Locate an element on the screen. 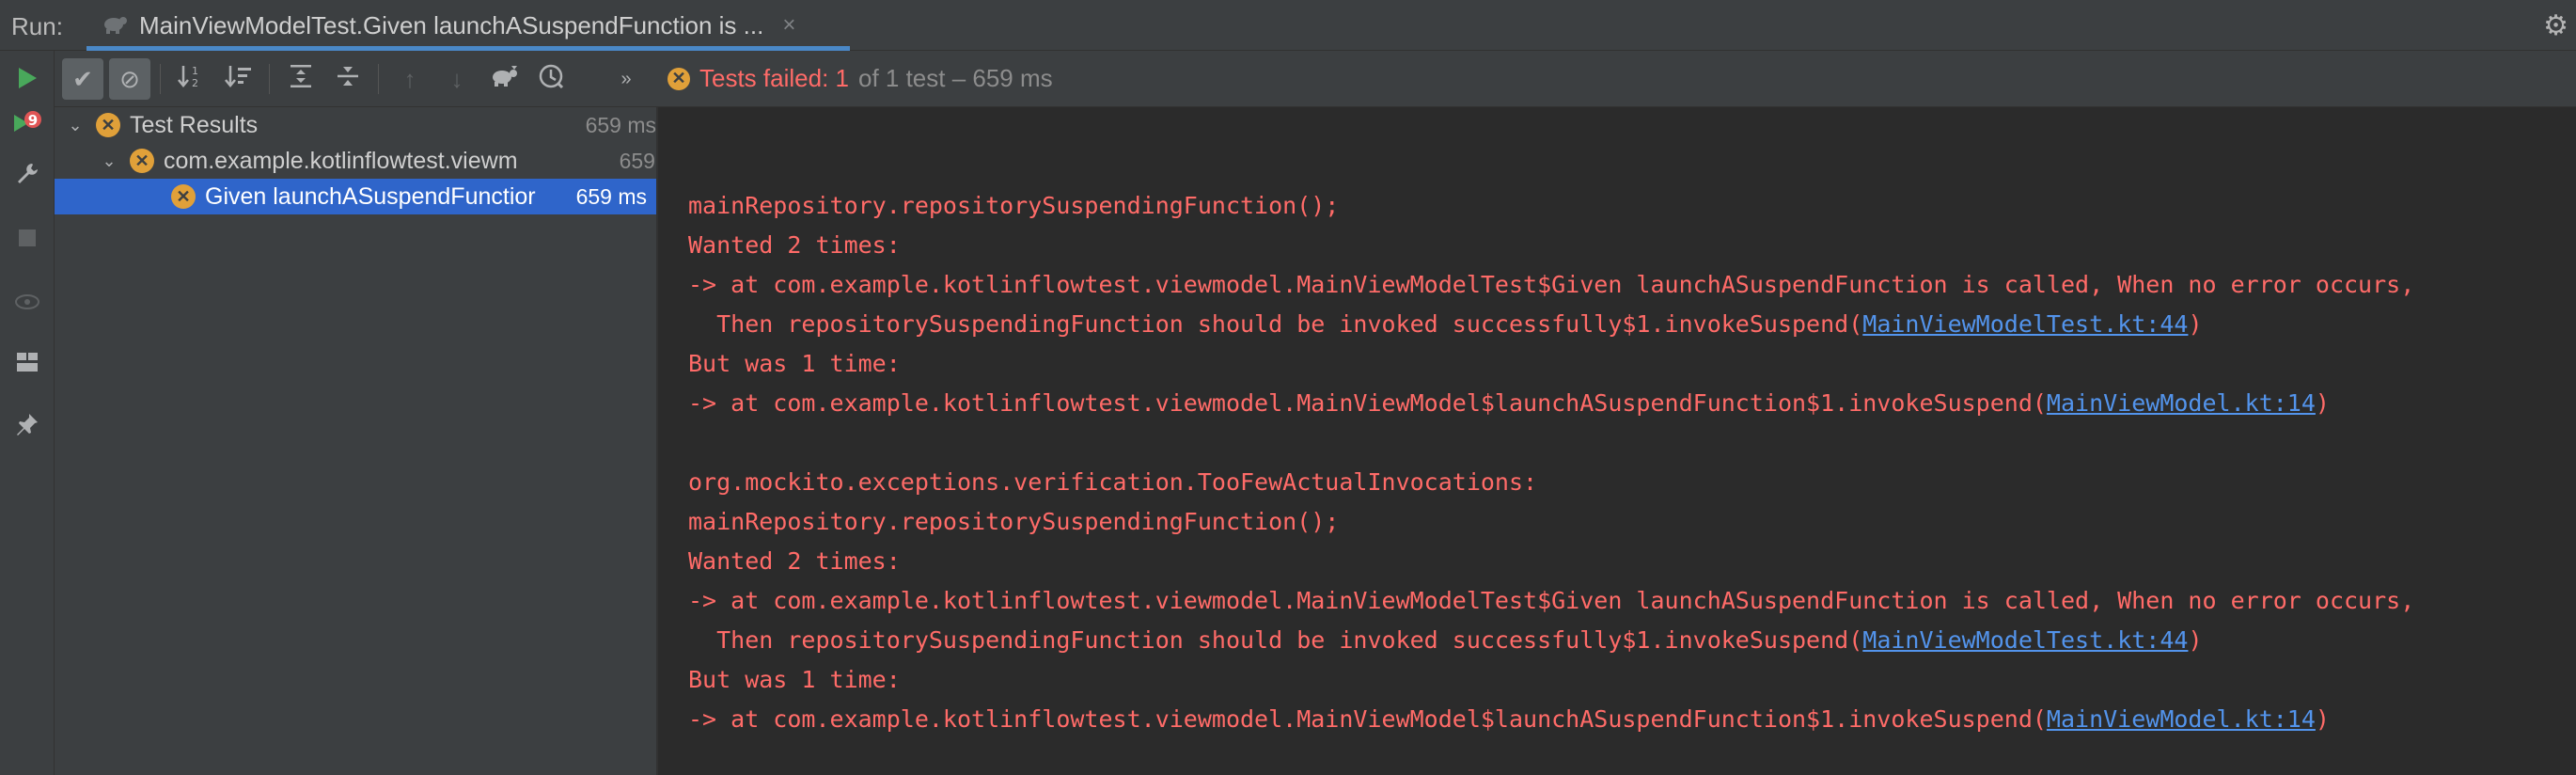 The image size is (2576, 775). history-icon is located at coordinates (551, 79).